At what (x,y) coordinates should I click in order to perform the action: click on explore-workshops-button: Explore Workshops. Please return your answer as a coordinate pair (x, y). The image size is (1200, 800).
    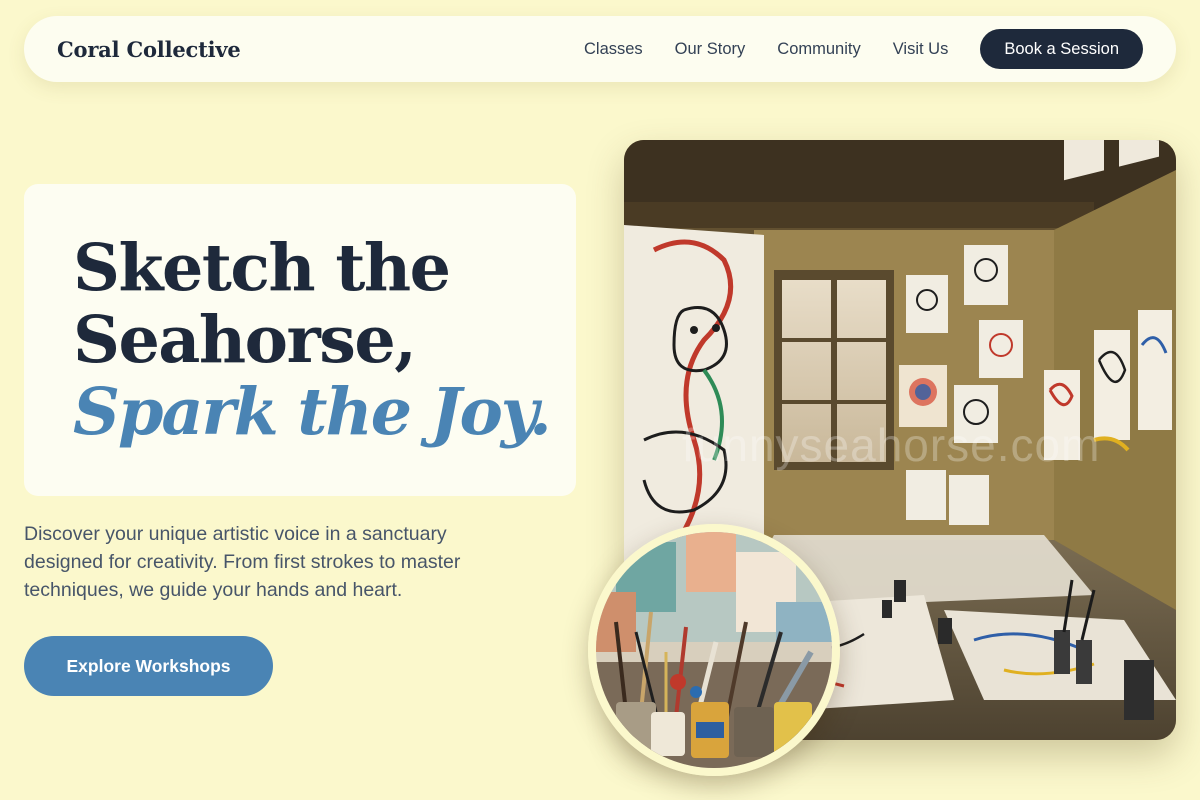
    Looking at the image, I should click on (148, 666).